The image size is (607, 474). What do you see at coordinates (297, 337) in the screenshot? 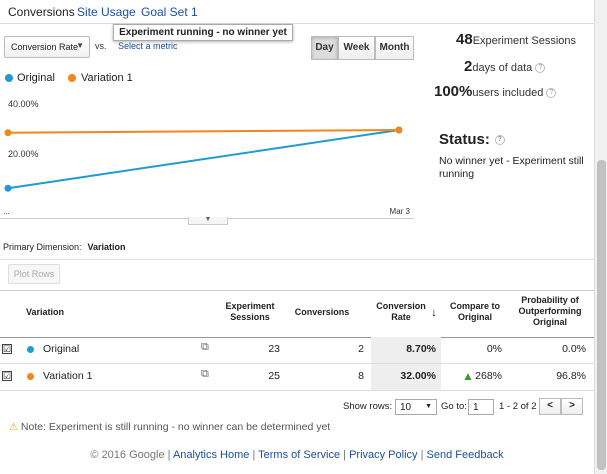
I see `table-header-border` at bounding box center [297, 337].